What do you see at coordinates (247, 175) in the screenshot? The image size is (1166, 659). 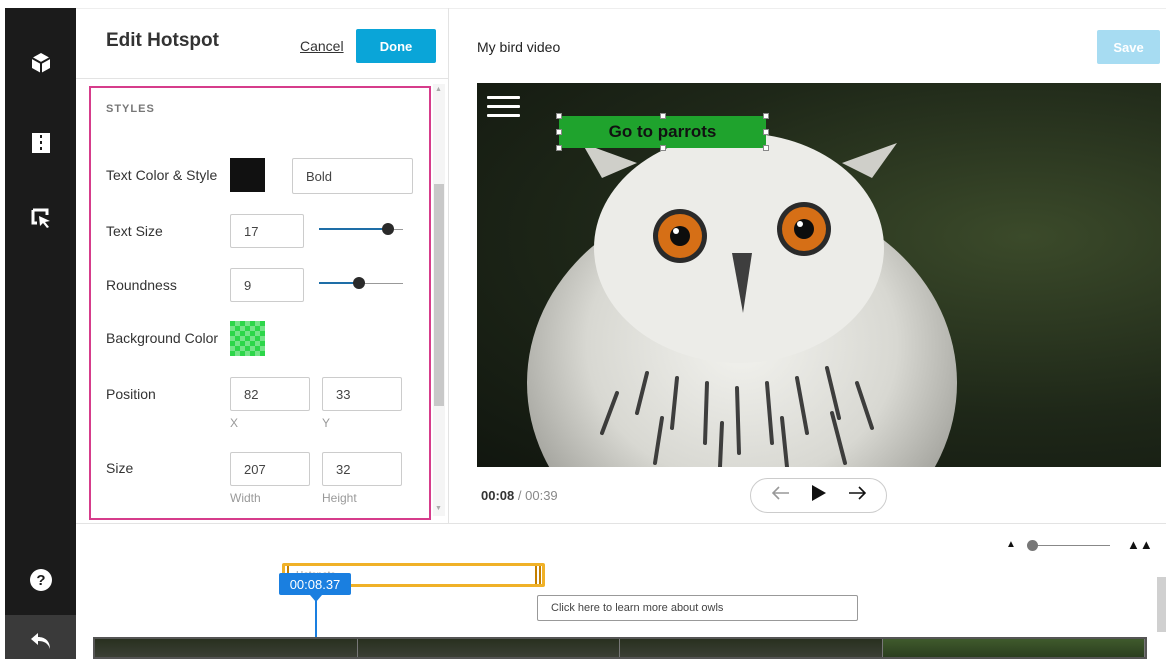 I see `text-color-swatch` at bounding box center [247, 175].